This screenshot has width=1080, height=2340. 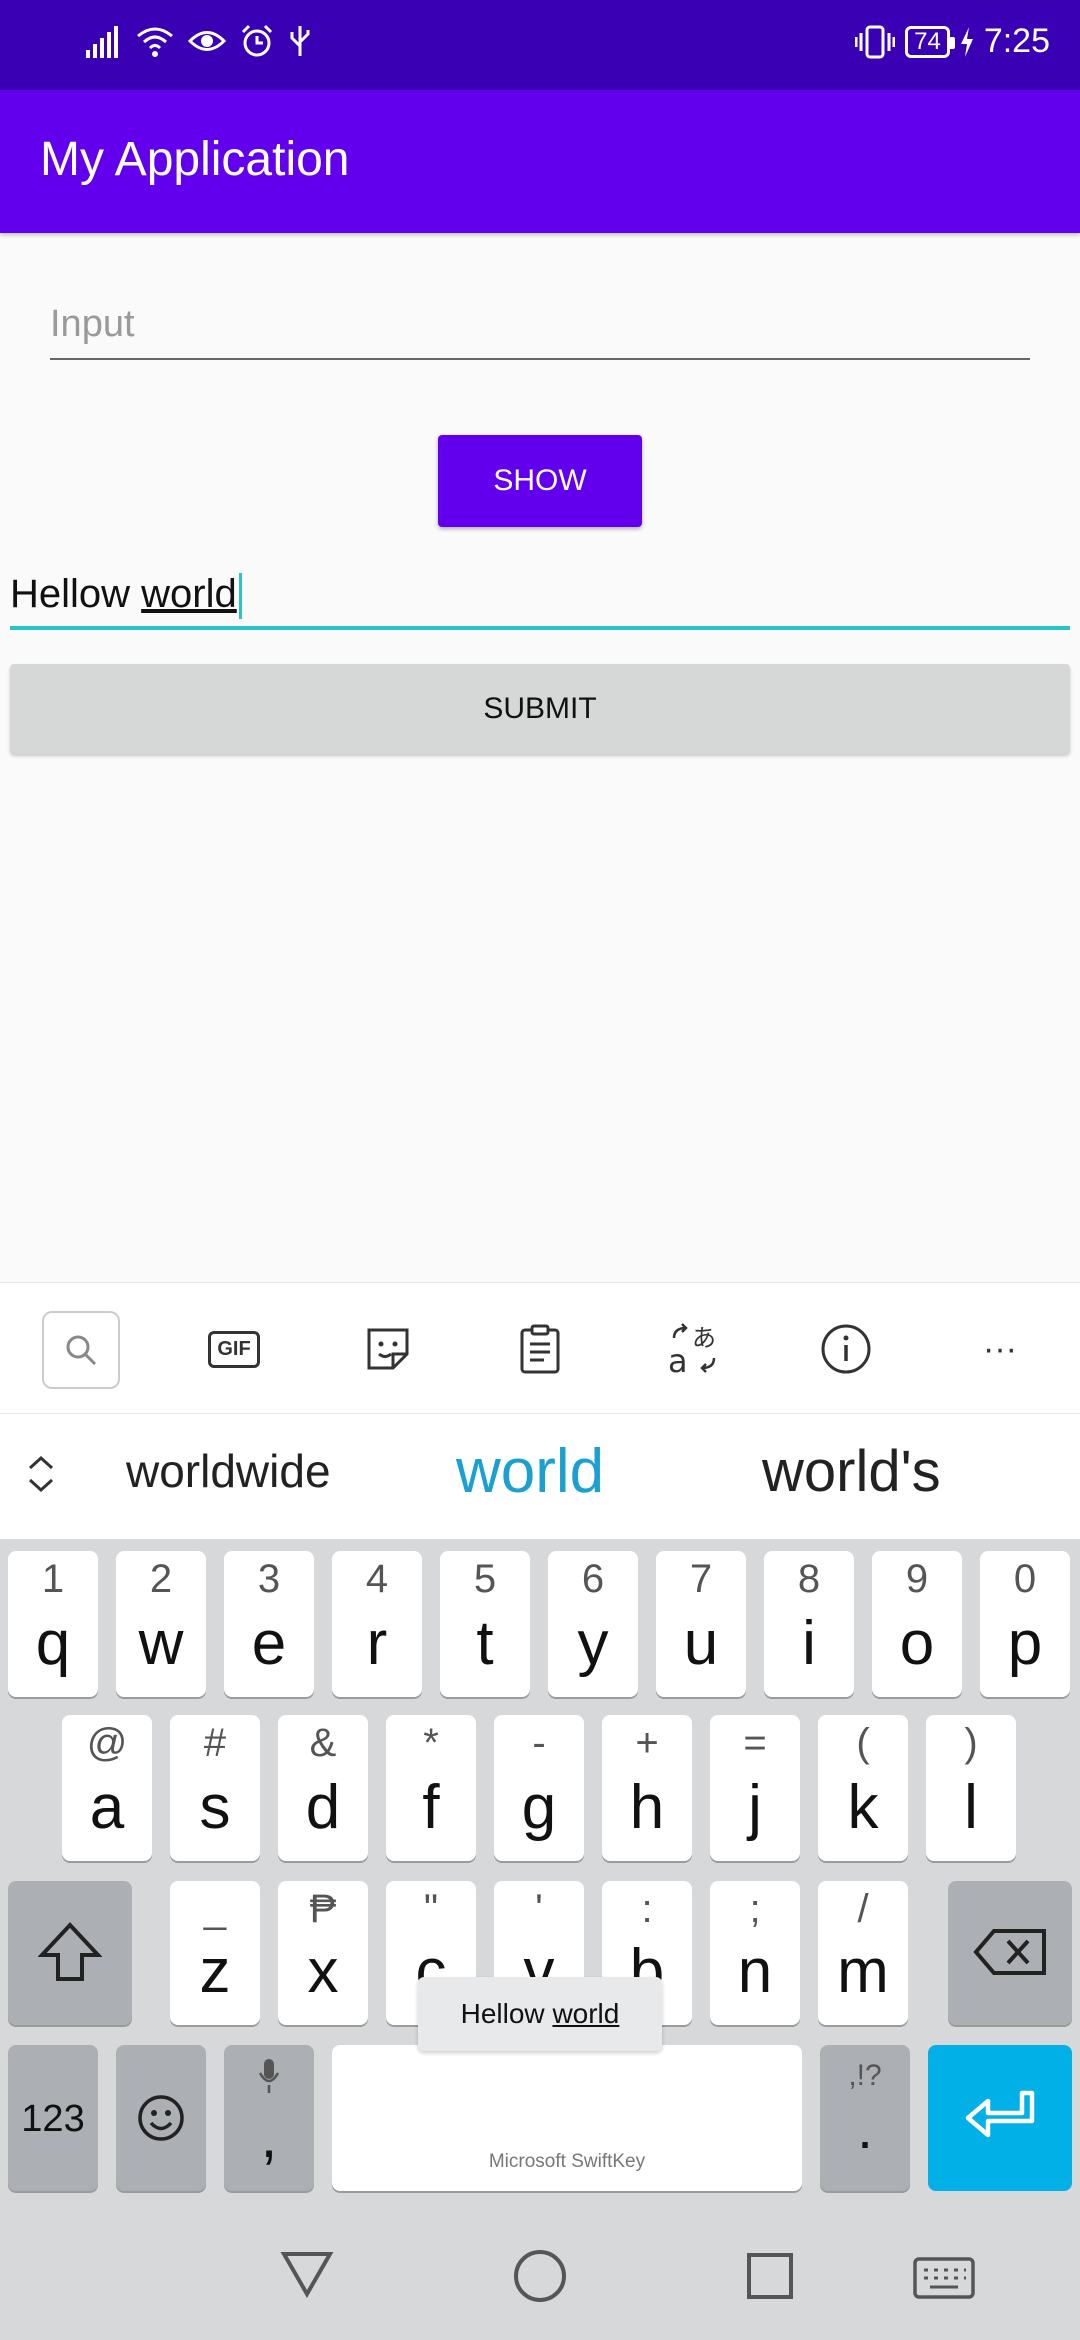 I want to click on key-k-label: k, so click(x=863, y=1807).